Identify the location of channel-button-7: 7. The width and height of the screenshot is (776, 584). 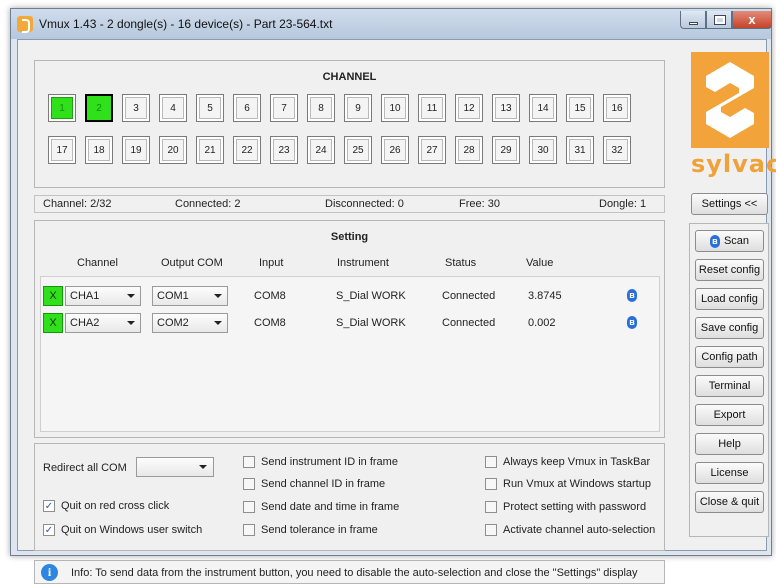
(284, 108).